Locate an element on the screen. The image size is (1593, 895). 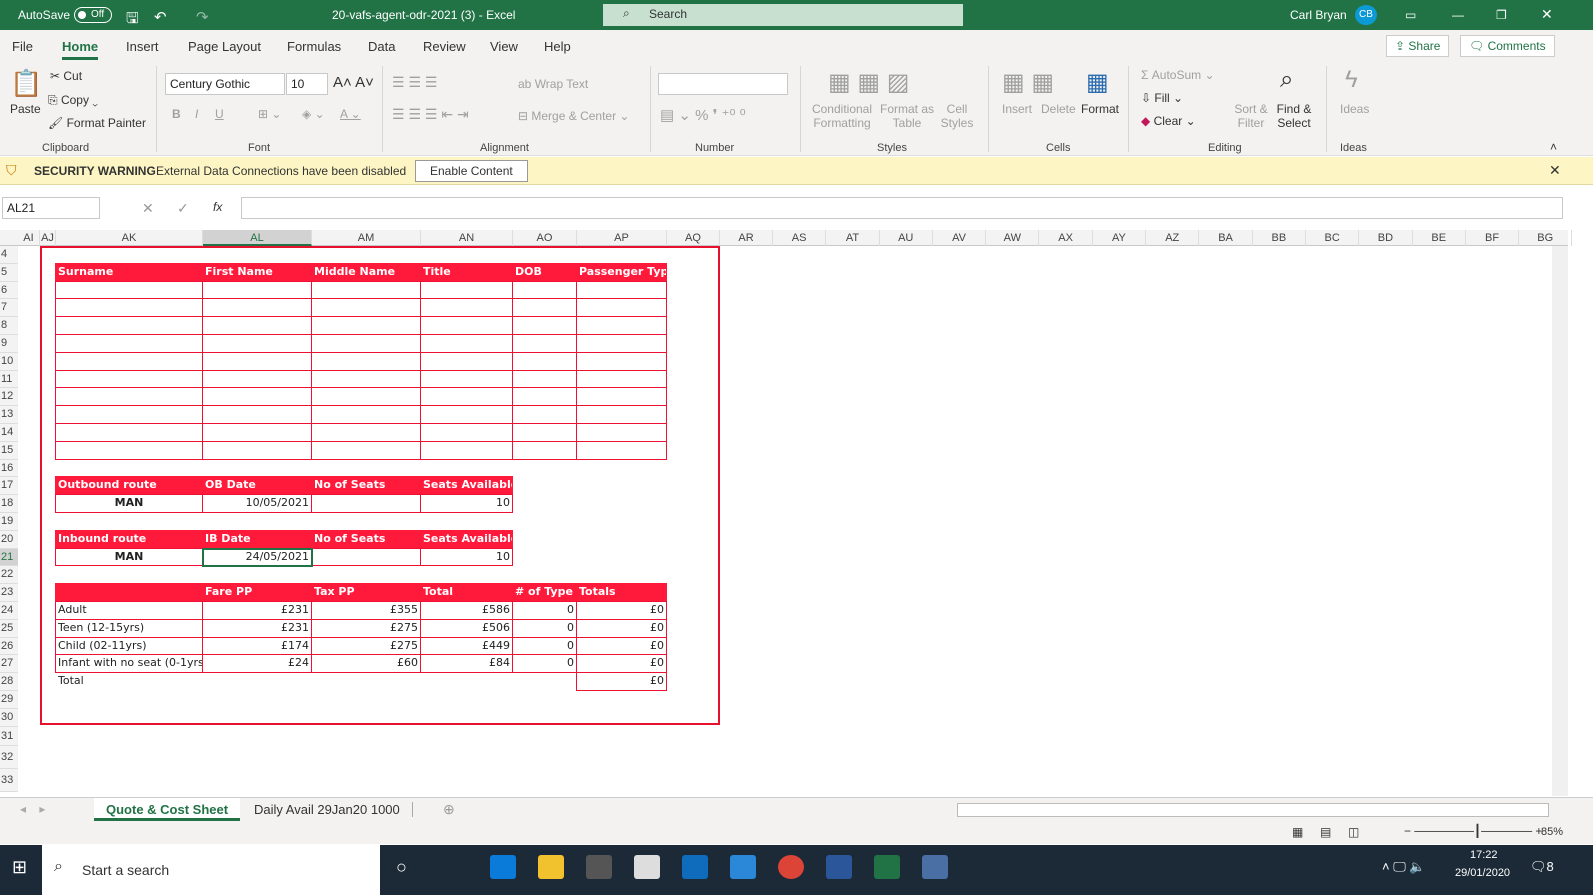
zoom-level: 85% is located at coordinates (1552, 832).